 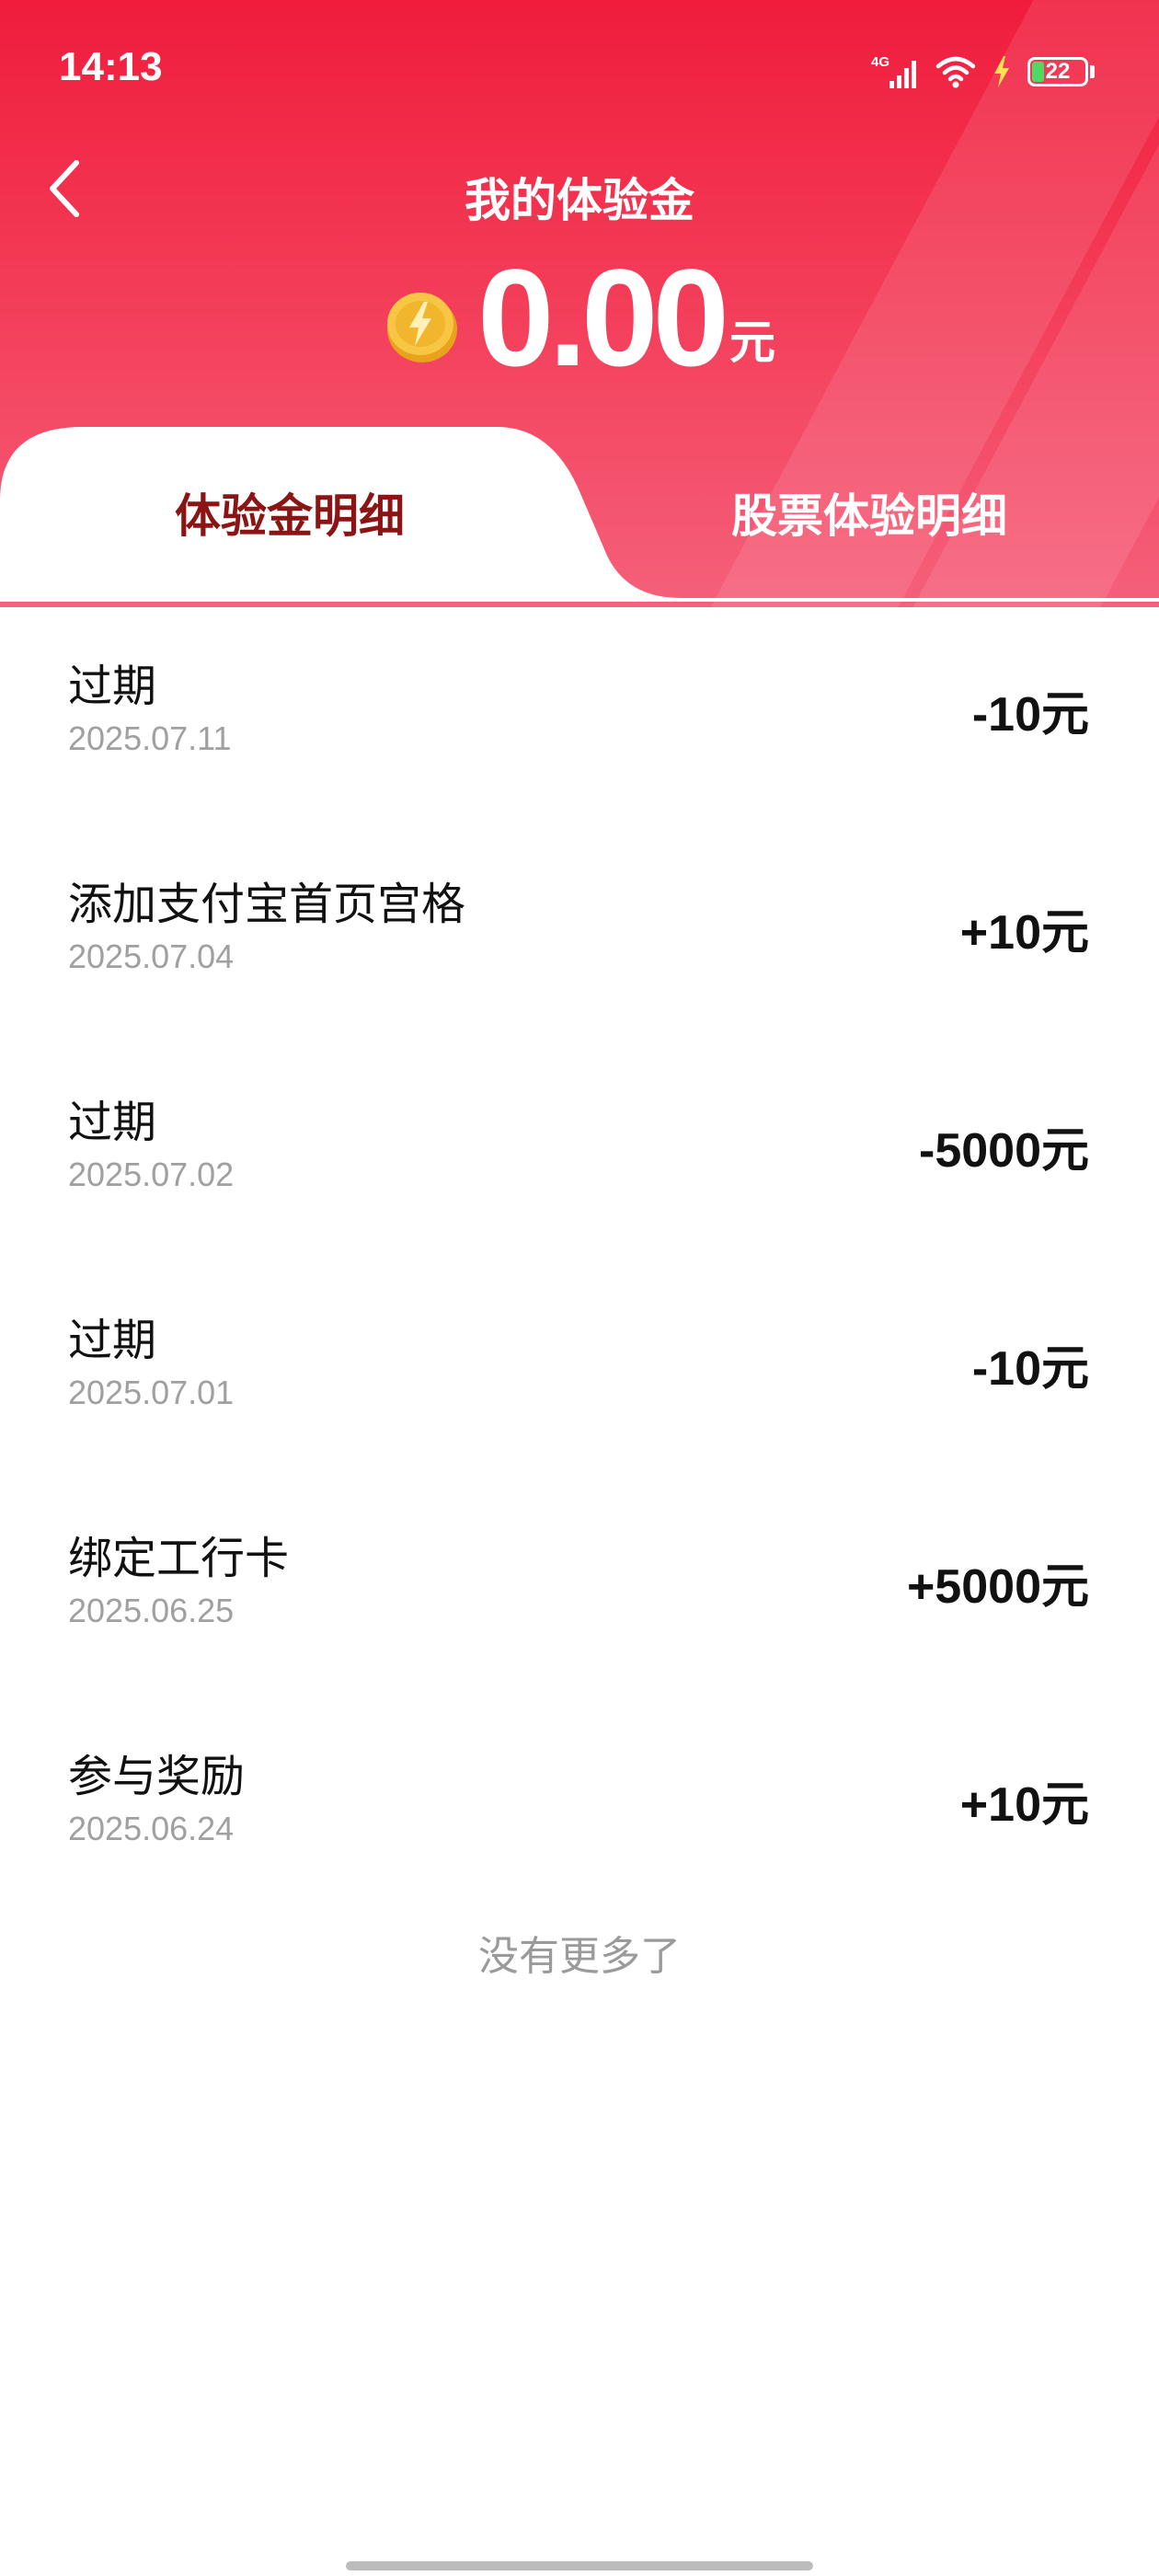 I want to click on battery-cap, so click(x=1092, y=71).